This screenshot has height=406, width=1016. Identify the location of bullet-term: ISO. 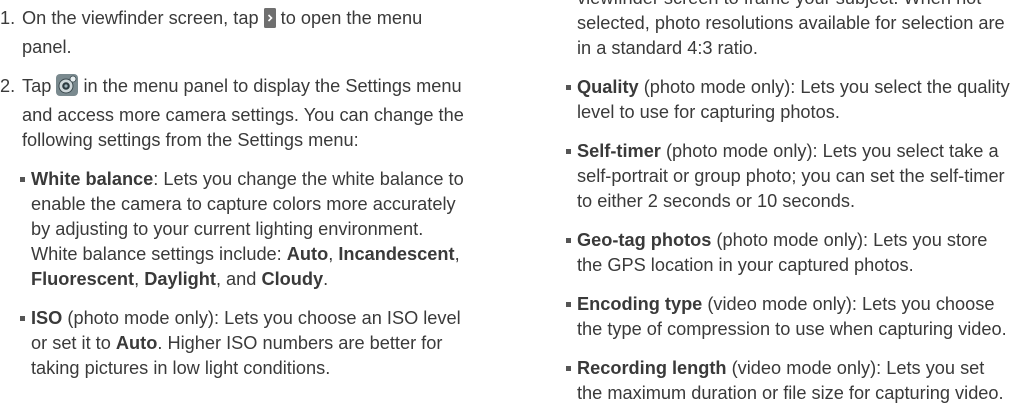
(47, 318).